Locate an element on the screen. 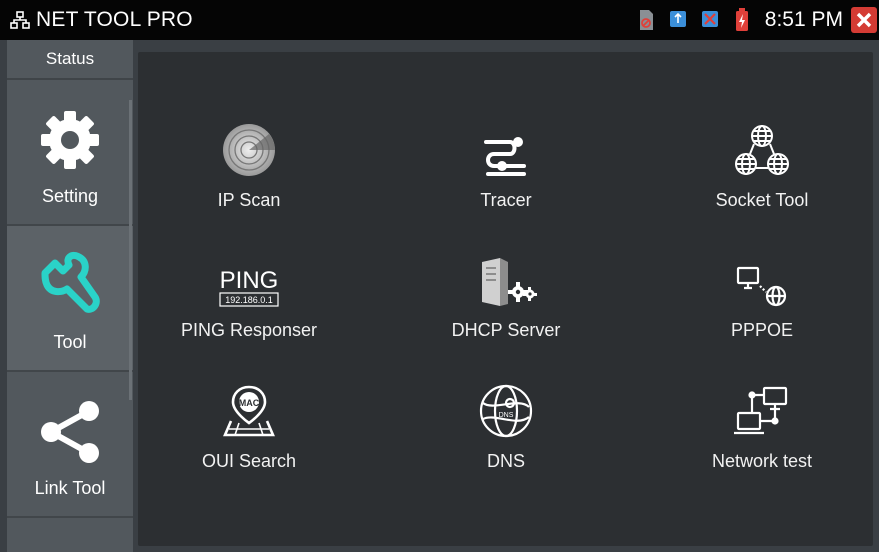 Image resolution: width=879 pixels, height=552 pixels. tool-pppoe: PPPOE is located at coordinates (760, 305).